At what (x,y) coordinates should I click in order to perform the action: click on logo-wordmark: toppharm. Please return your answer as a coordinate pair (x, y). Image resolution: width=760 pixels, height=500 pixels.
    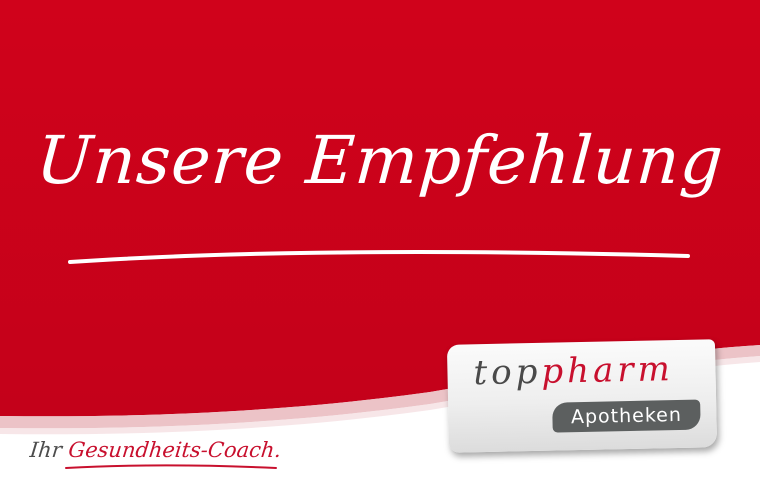
    Looking at the image, I should click on (574, 371).